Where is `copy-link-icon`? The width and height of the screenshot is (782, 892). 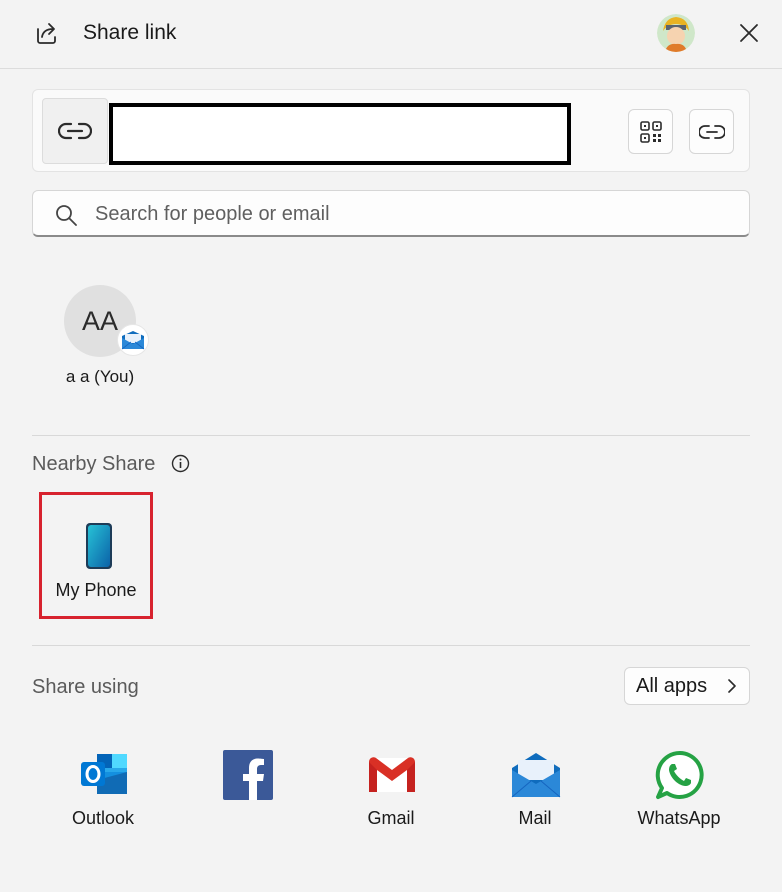 copy-link-icon is located at coordinates (711, 131).